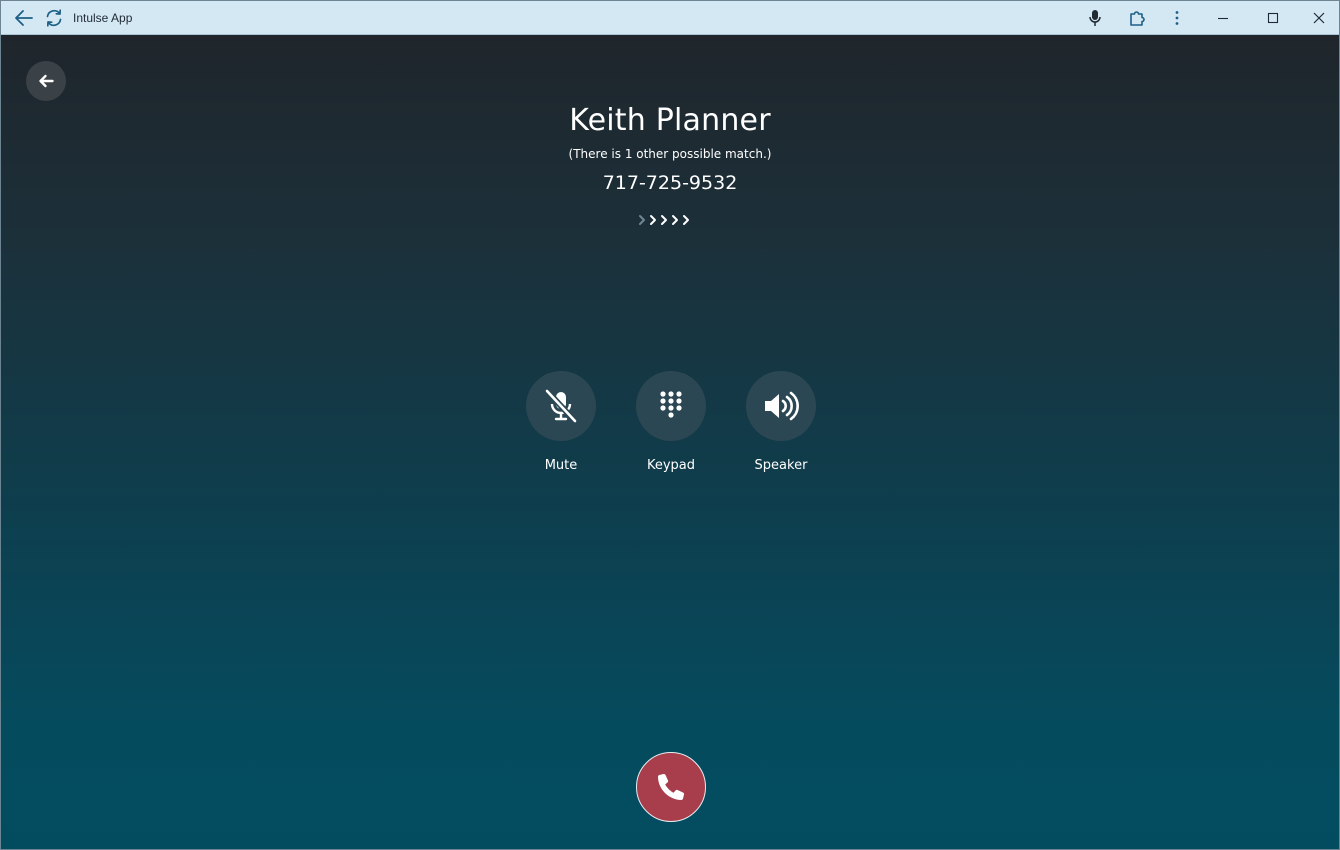  I want to click on minimize-icon, so click(1223, 18).